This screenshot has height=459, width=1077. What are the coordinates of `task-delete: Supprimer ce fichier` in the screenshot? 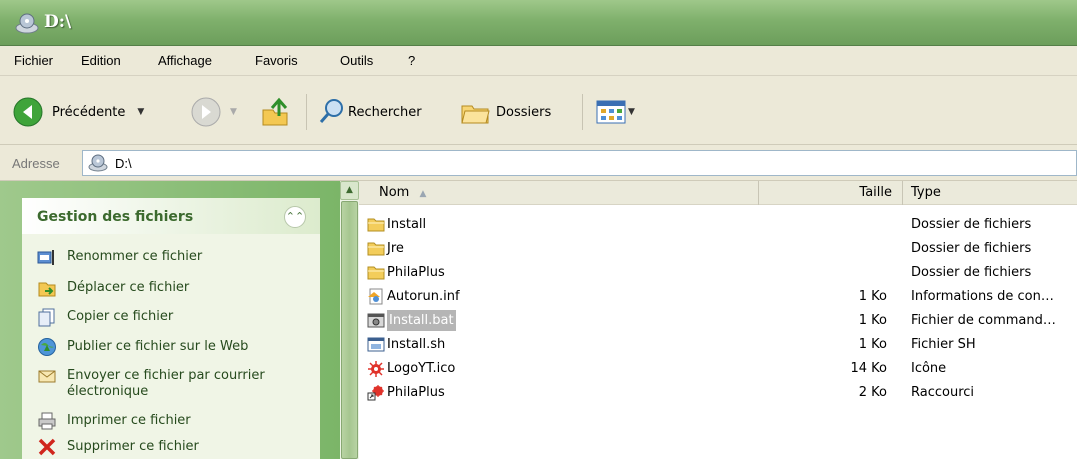 It's located at (118, 447).